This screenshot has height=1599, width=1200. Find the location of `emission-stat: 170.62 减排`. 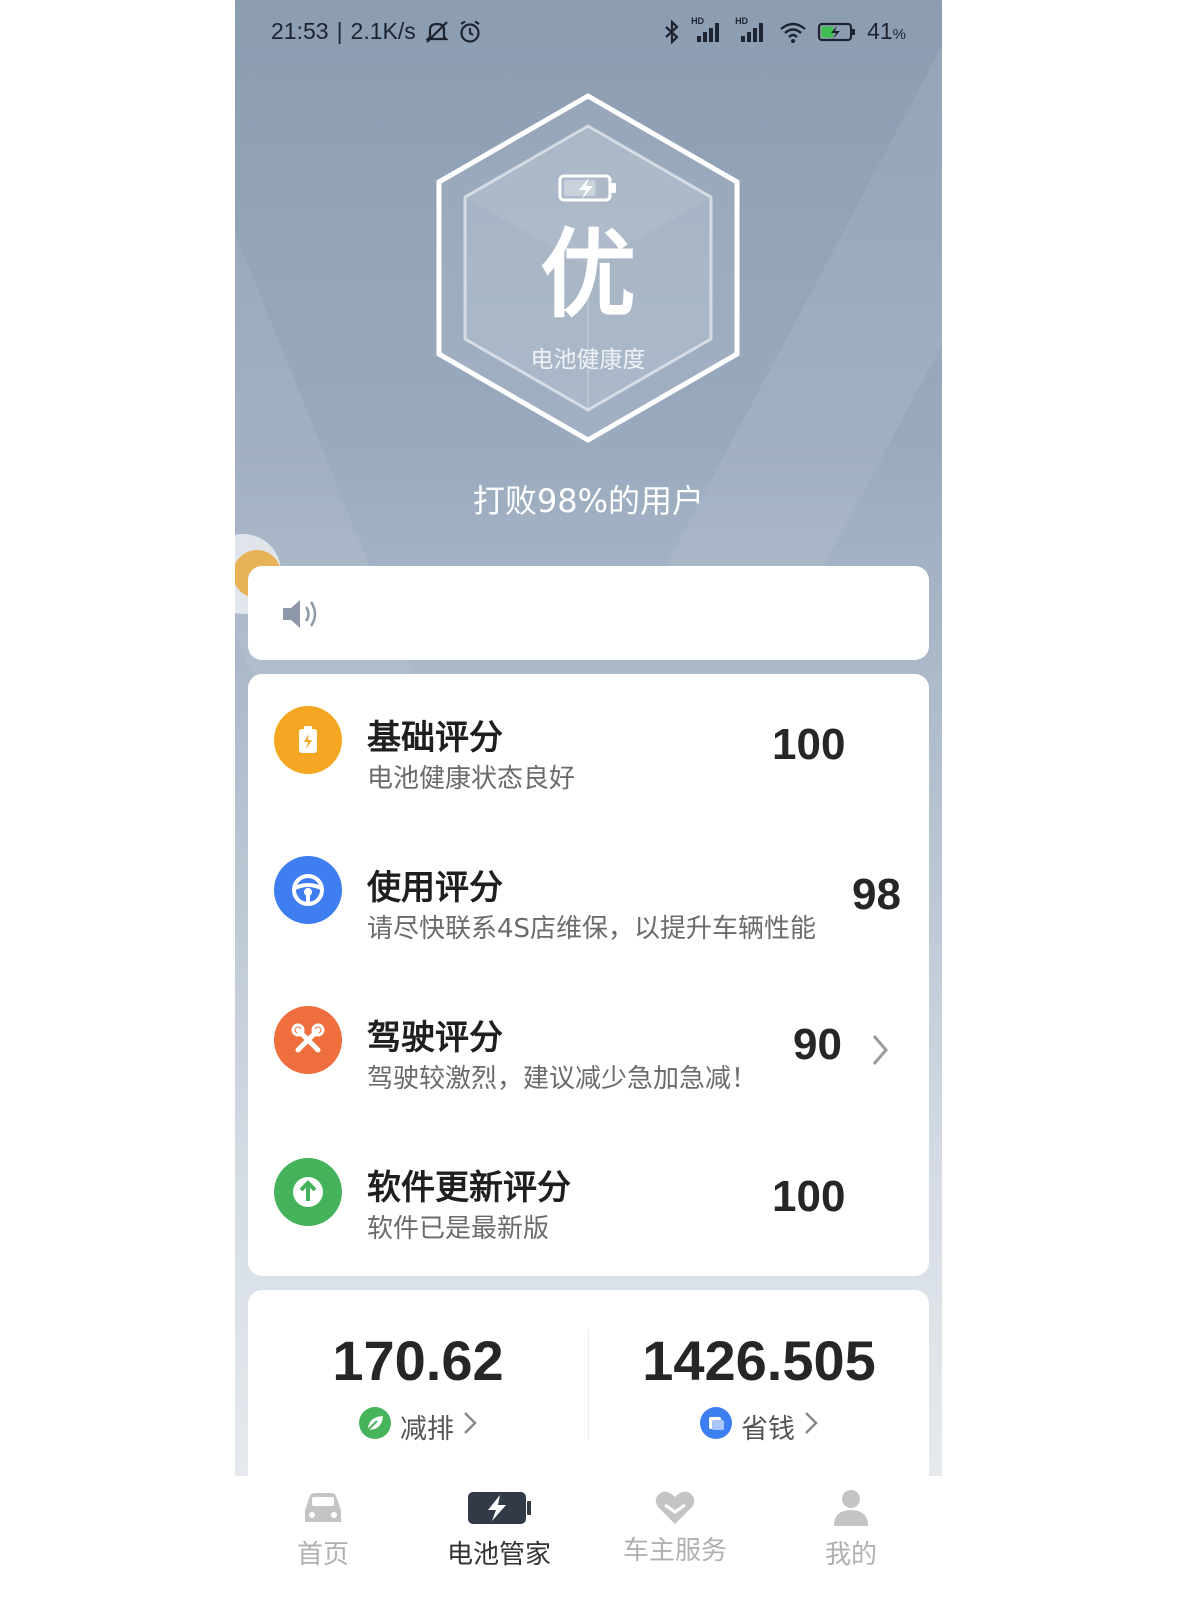

emission-stat: 170.62 减排 is located at coordinates (418, 1380).